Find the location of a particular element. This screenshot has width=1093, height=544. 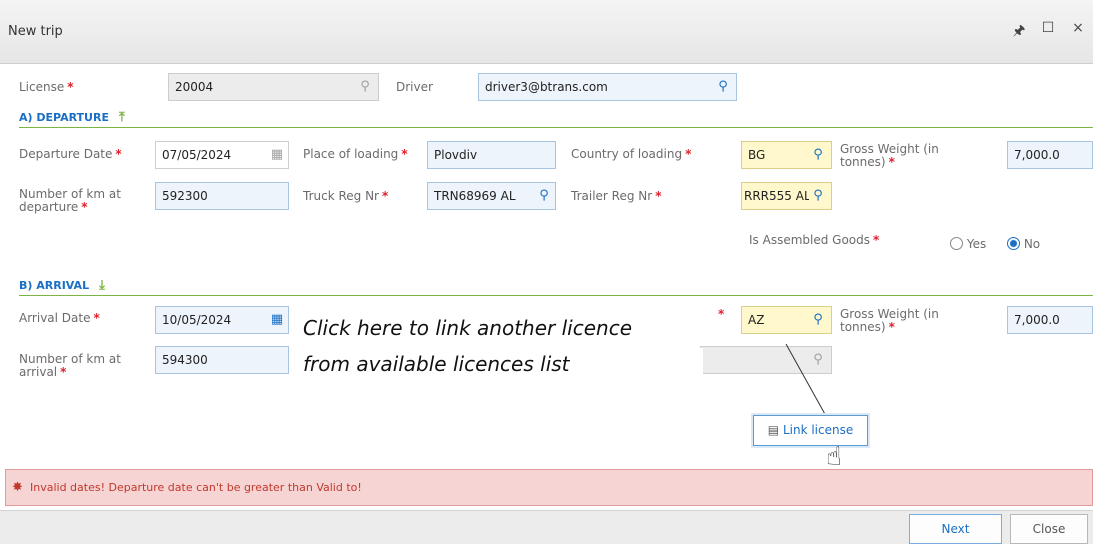

arrival-date-field: 10/05/2024 ▦ is located at coordinates (222, 320).